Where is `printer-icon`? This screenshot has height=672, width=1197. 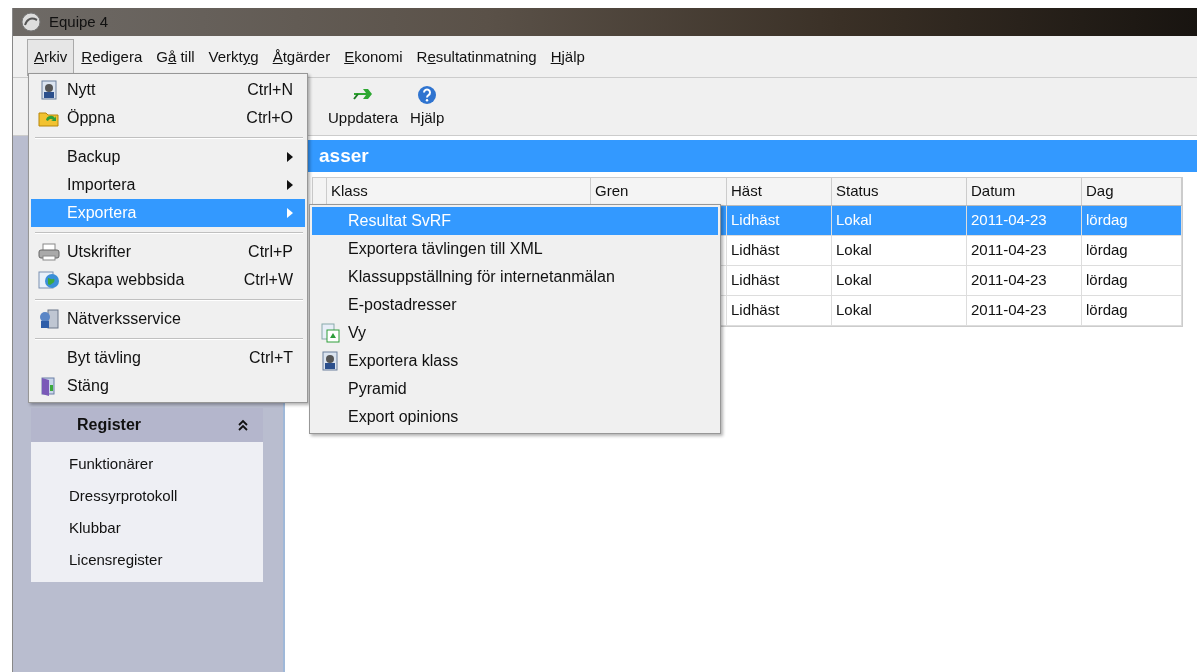
printer-icon is located at coordinates (49, 252).